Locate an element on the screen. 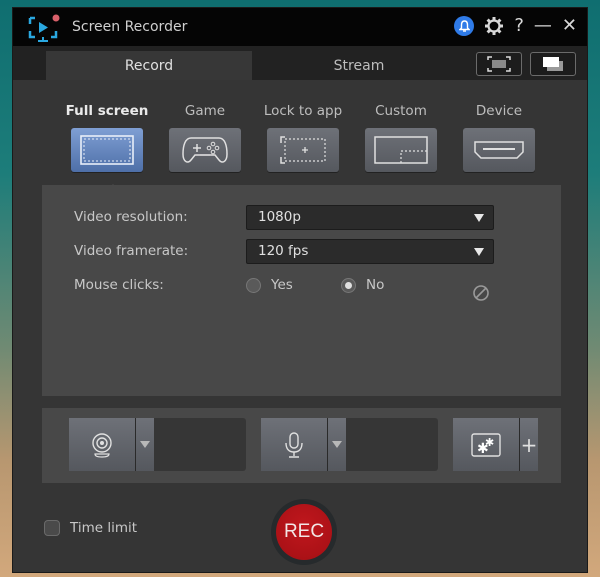 The image size is (600, 577). device-panel: ✱ ✱ + is located at coordinates (301, 445).